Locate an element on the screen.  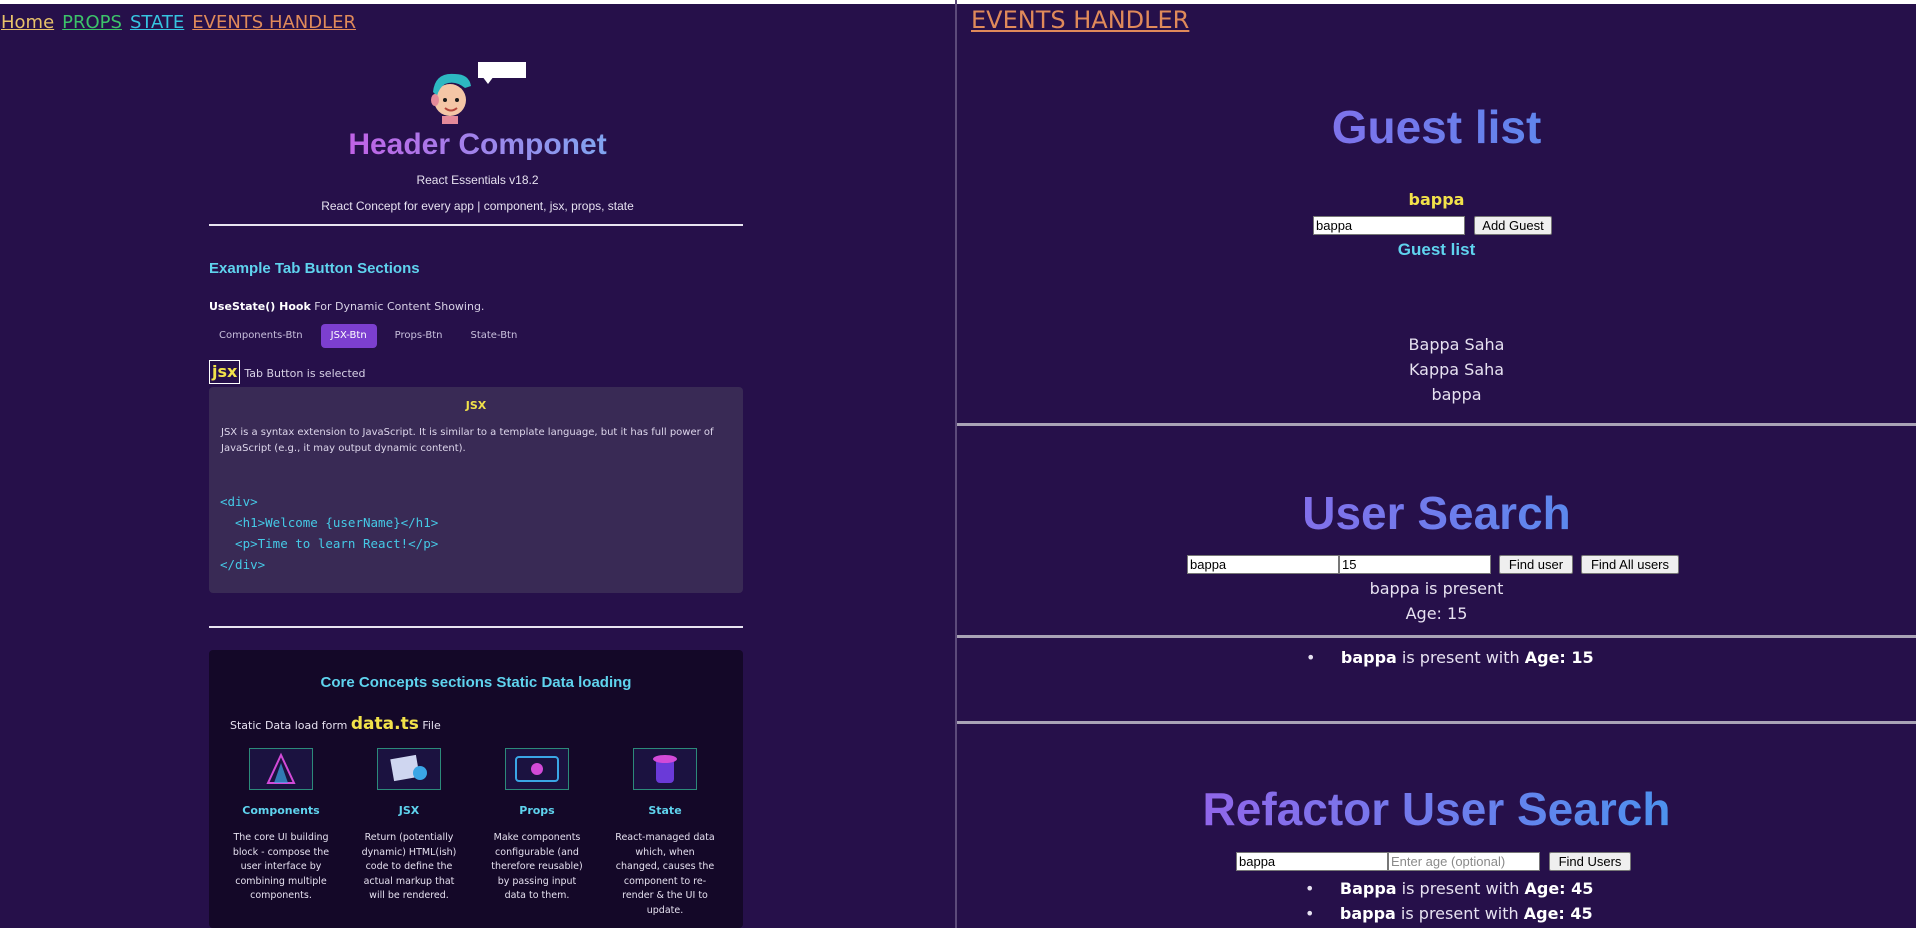
concept-name: State is located at coordinates (665, 810).